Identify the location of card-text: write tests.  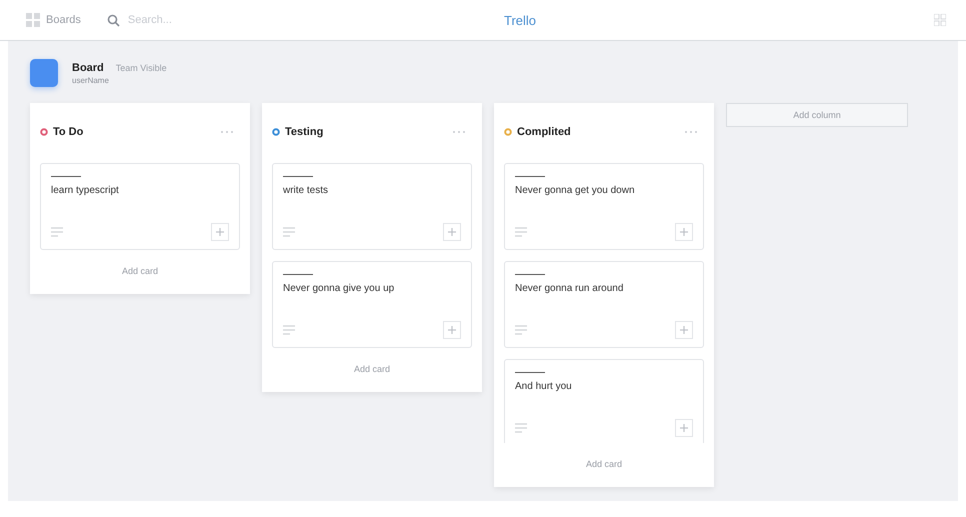
(306, 190).